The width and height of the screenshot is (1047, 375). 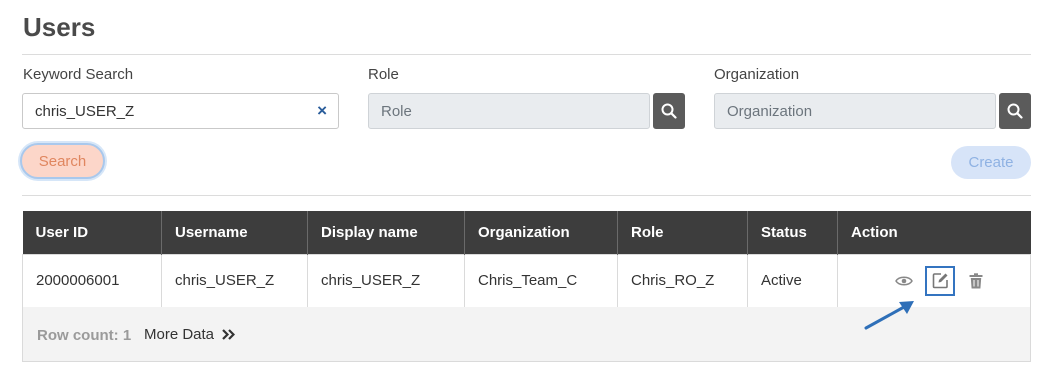 I want to click on organization-search-button, so click(x=1015, y=111).